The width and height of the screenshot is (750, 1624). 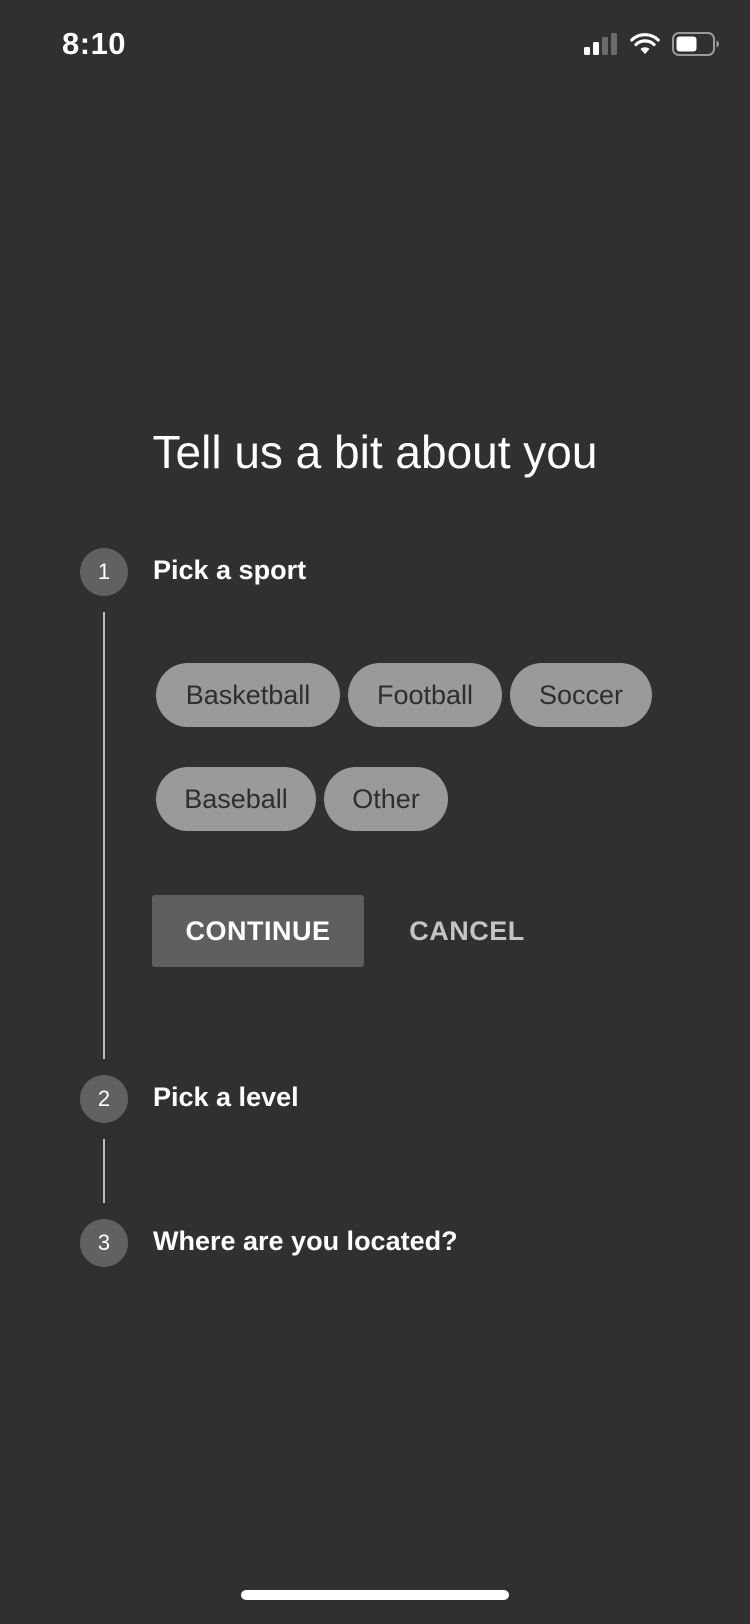 What do you see at coordinates (104, 572) in the screenshot?
I see `step-1-number: 1` at bounding box center [104, 572].